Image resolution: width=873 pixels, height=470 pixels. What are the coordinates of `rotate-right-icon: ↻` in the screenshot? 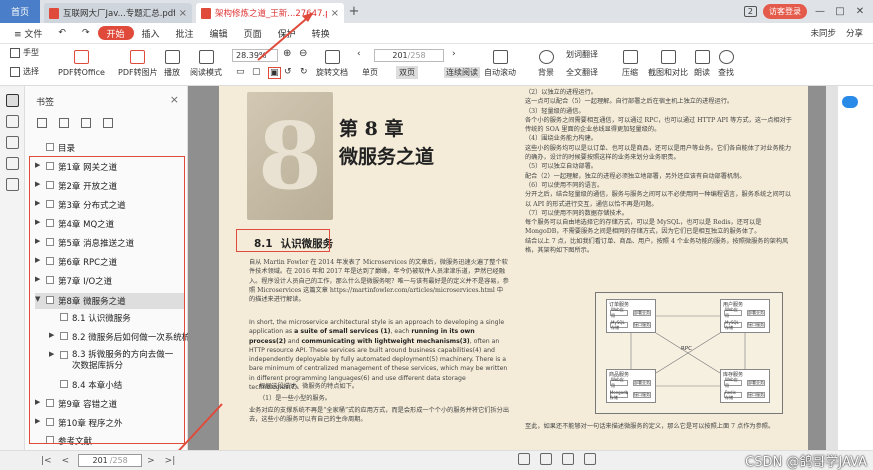 It's located at (304, 72).